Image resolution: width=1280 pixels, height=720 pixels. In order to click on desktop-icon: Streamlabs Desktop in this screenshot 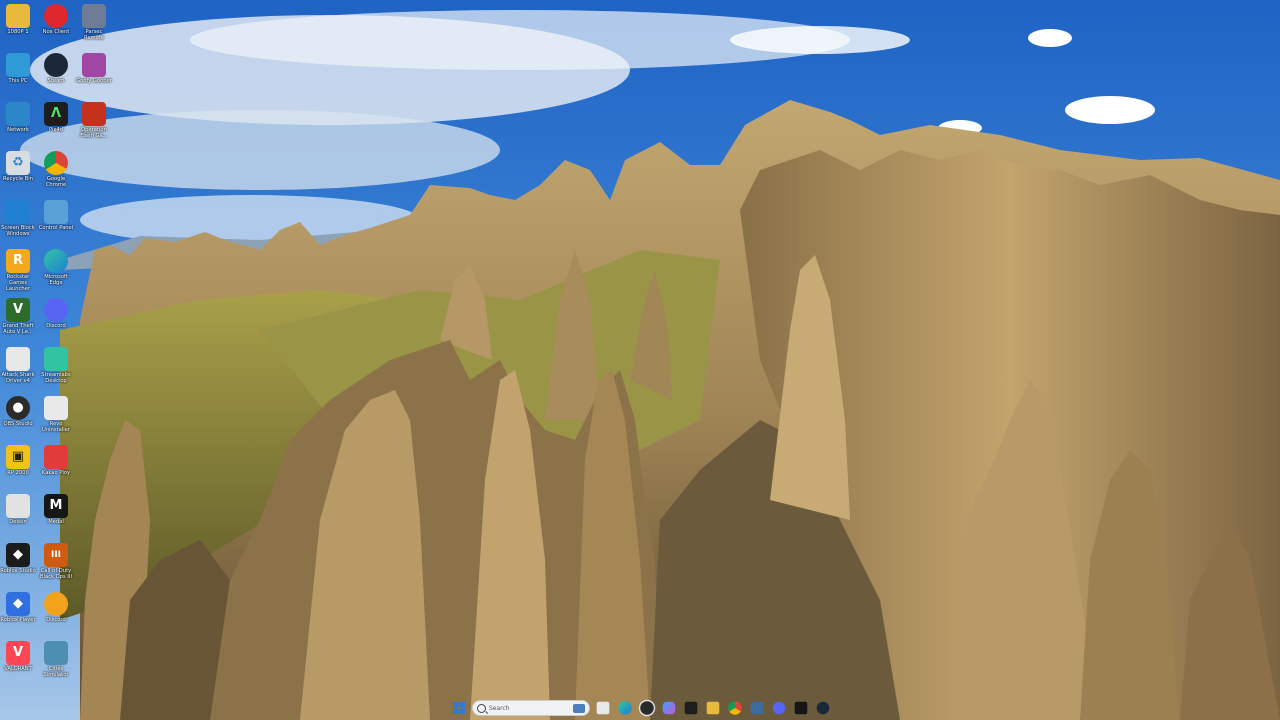, I will do `click(56, 370)`.